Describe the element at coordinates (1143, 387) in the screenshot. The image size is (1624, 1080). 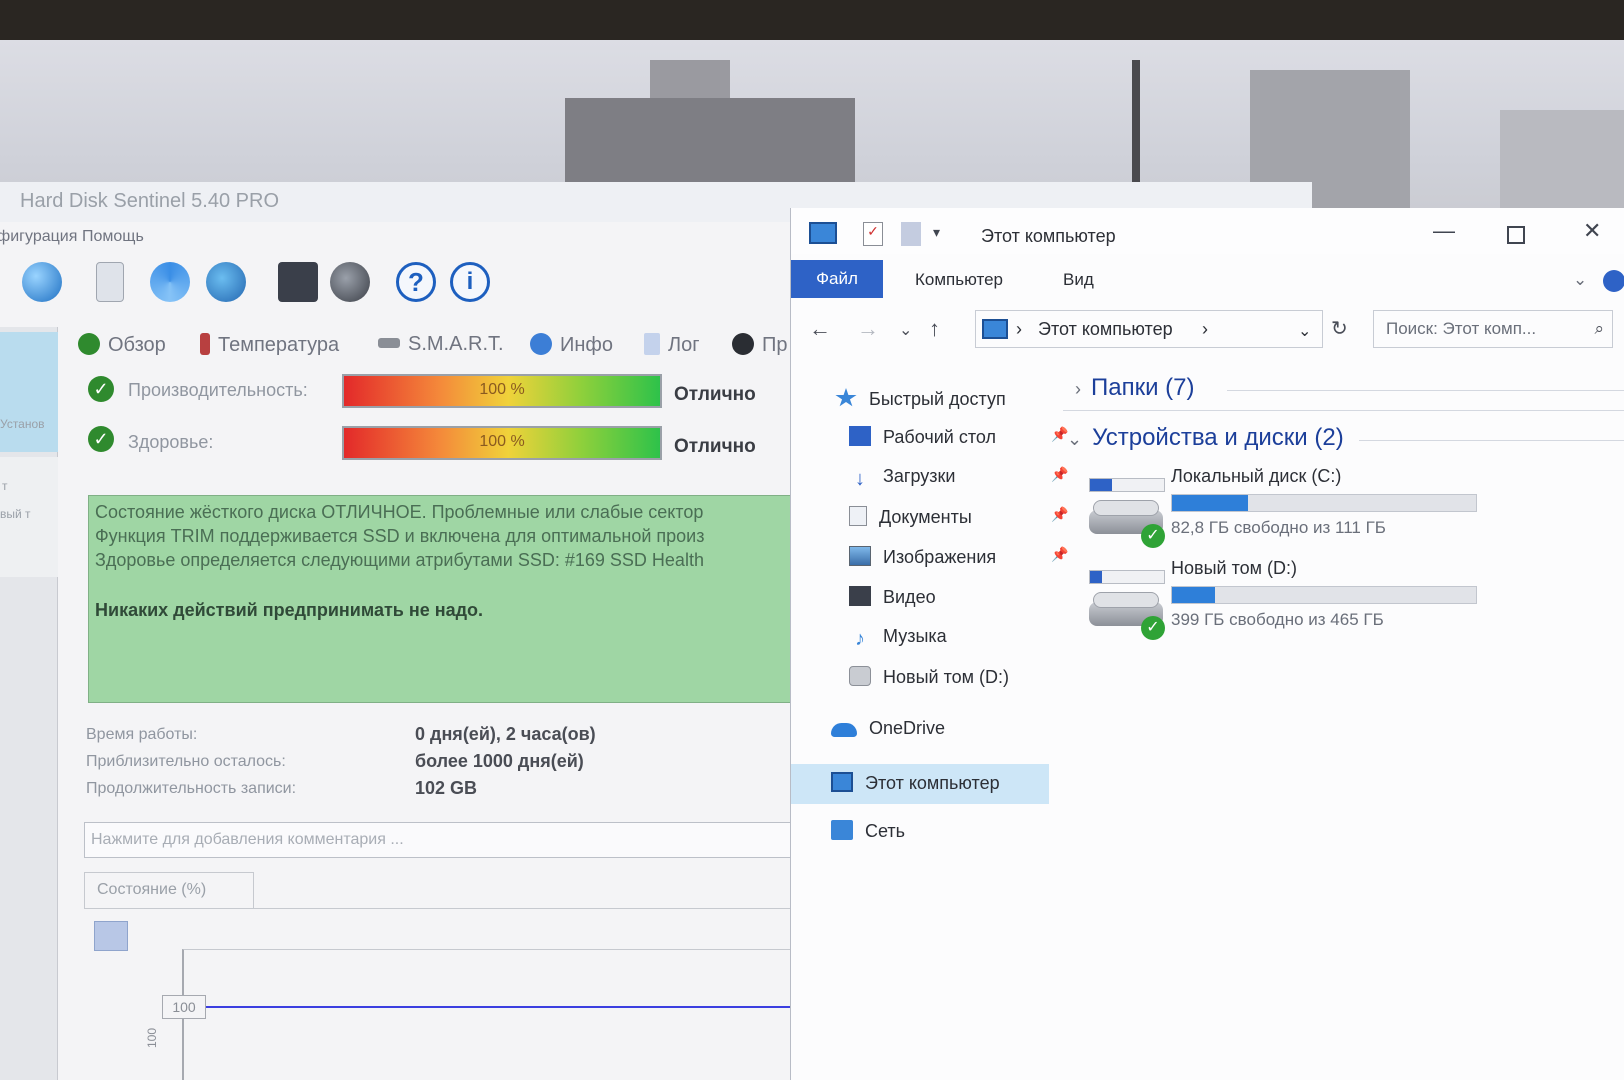
I see `group-label: Папки (7)` at that location.